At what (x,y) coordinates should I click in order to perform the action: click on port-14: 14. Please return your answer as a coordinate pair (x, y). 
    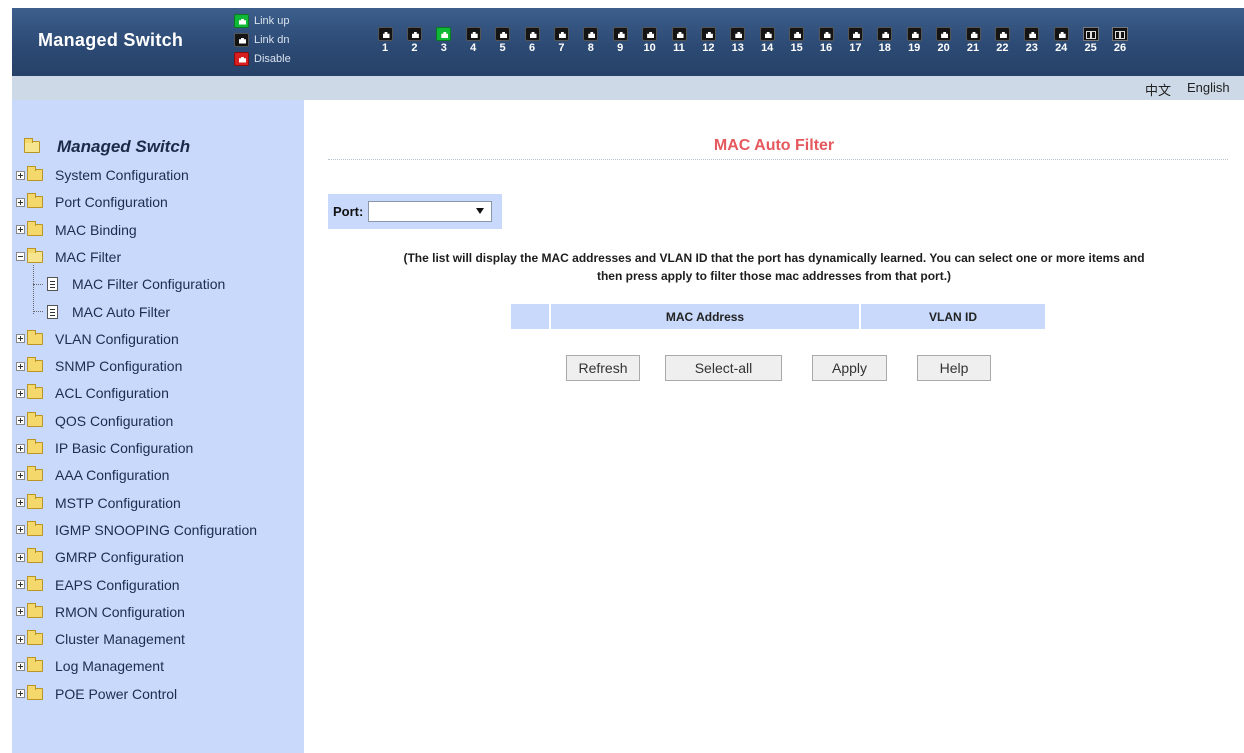
    Looking at the image, I should click on (767, 40).